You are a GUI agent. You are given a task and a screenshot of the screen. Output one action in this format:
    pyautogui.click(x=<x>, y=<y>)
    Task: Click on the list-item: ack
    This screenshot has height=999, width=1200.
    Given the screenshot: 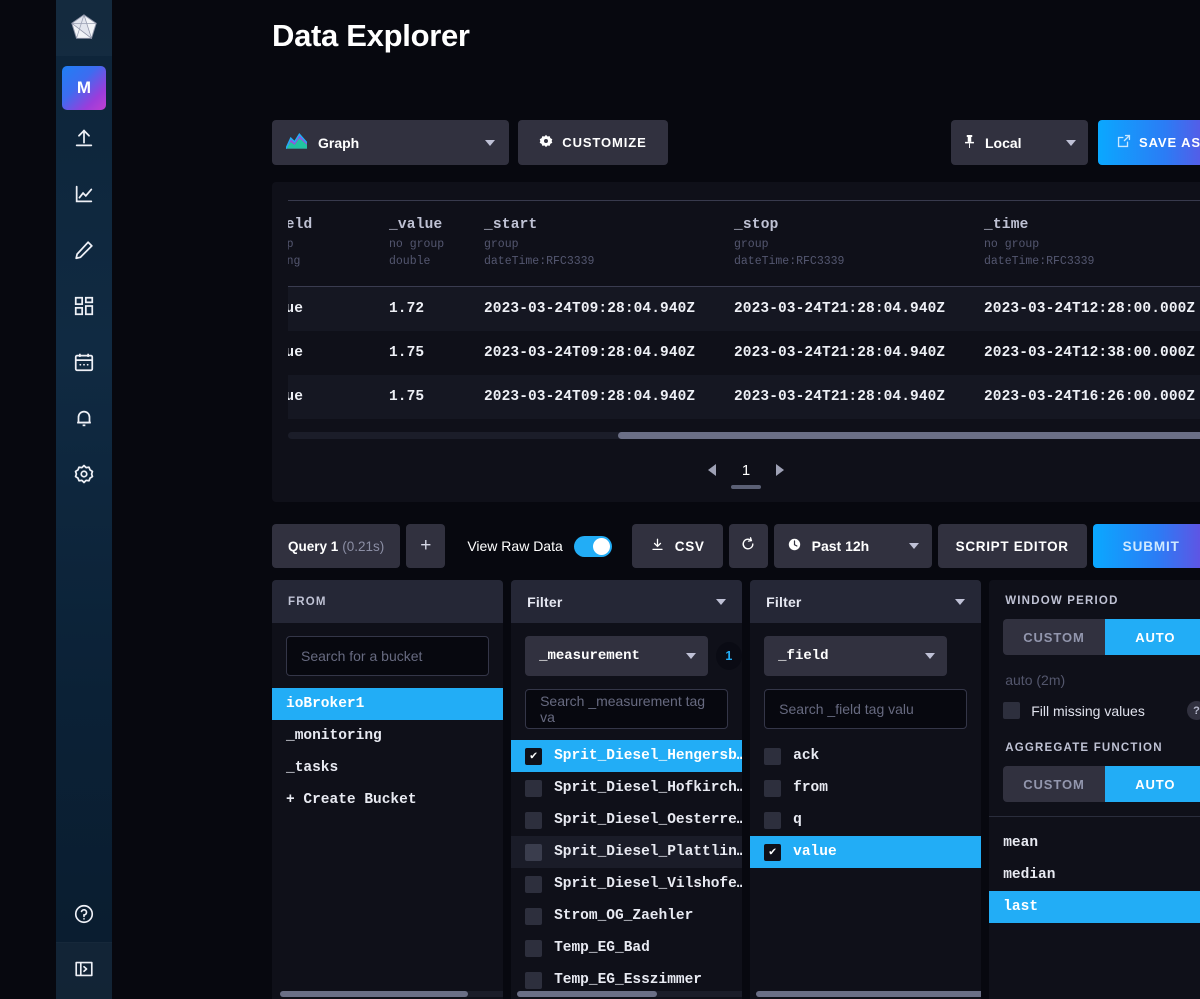 What is the action you would take?
    pyautogui.click(x=865, y=756)
    